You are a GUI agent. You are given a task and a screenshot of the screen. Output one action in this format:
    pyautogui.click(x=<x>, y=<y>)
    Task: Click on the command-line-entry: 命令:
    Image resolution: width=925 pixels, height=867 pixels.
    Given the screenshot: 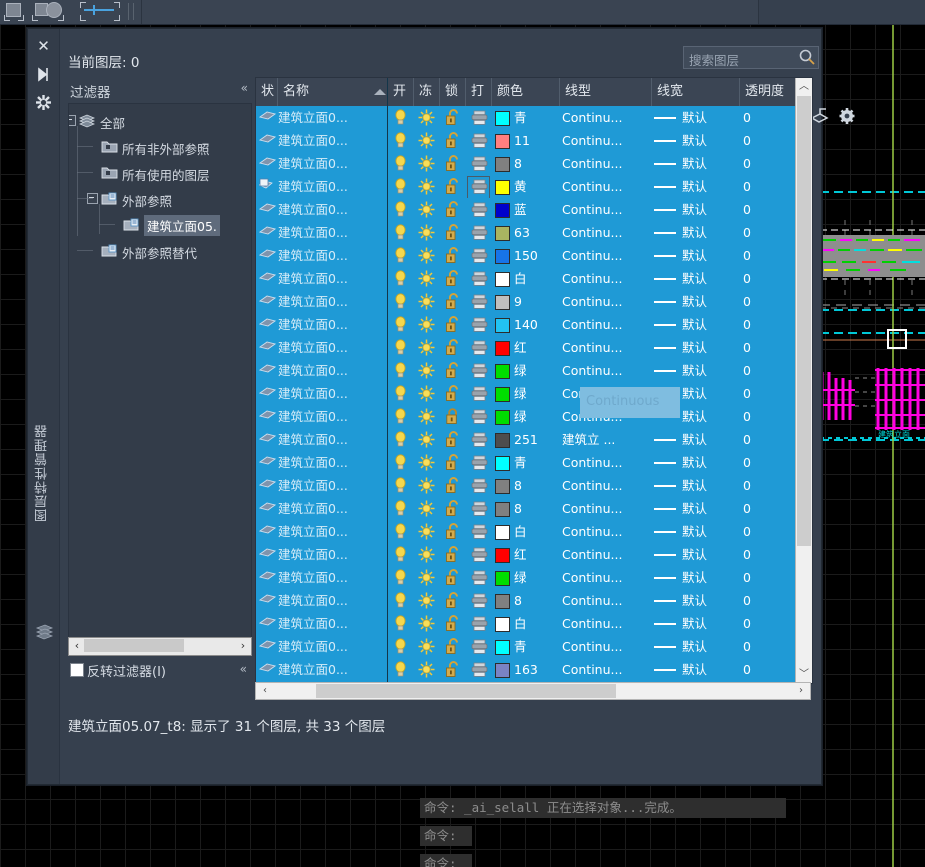 What is the action you would take?
    pyautogui.click(x=446, y=836)
    